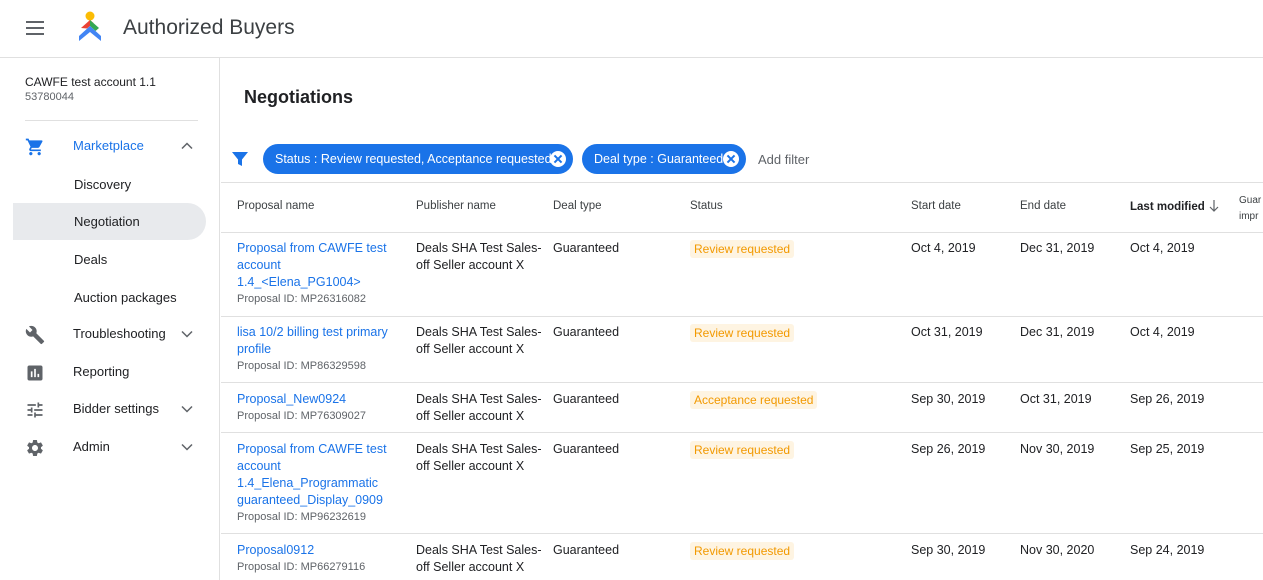 The width and height of the screenshot is (1263, 580). I want to click on bar-chart-icon, so click(35, 373).